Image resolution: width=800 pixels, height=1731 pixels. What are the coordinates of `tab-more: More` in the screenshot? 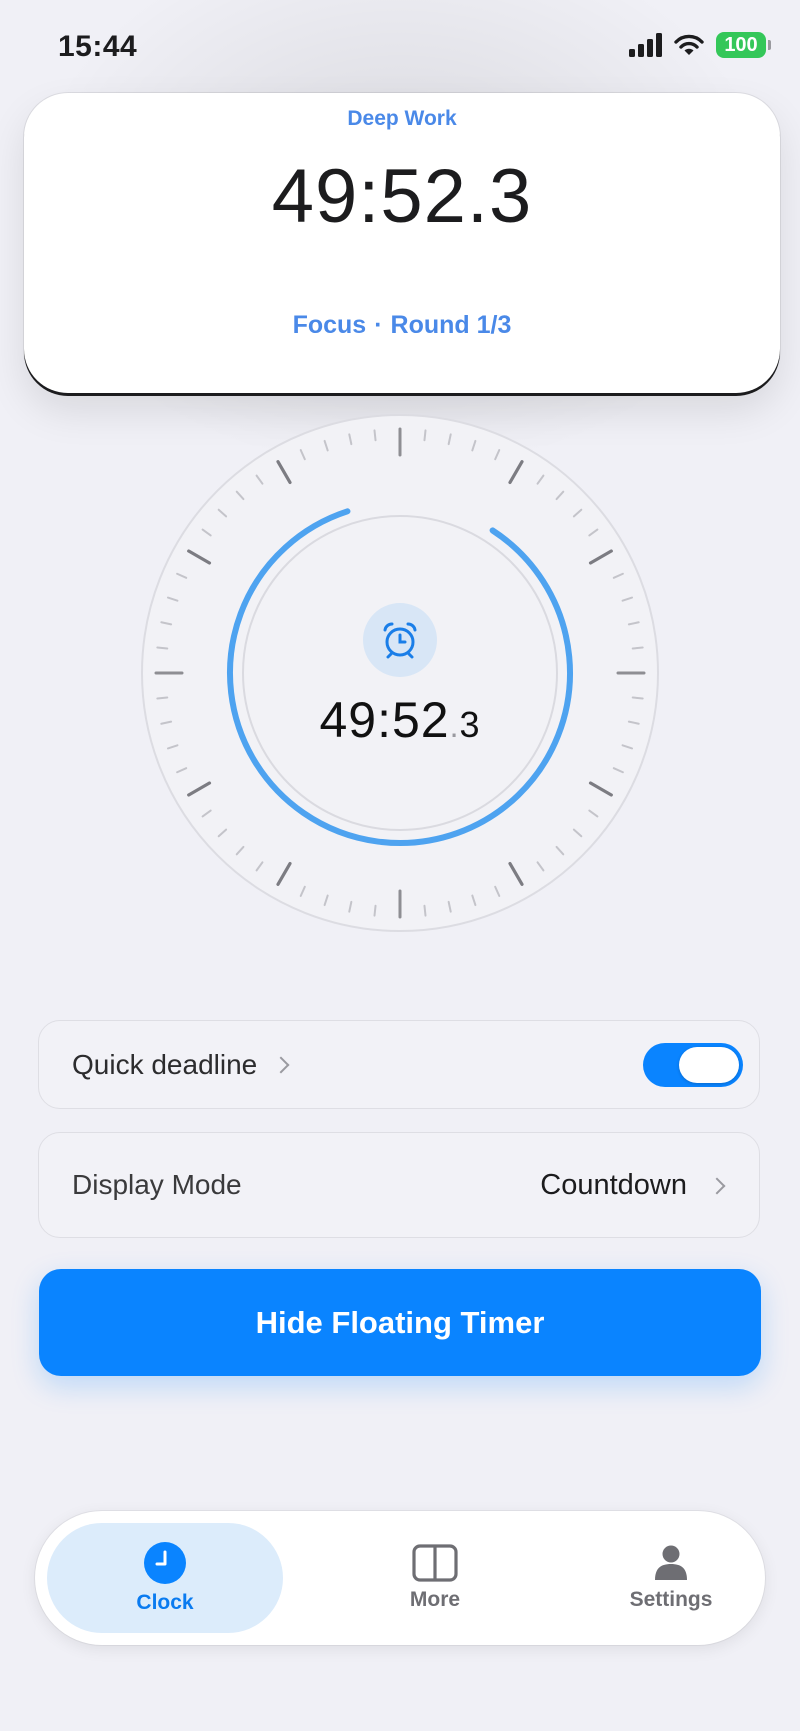 It's located at (435, 1578).